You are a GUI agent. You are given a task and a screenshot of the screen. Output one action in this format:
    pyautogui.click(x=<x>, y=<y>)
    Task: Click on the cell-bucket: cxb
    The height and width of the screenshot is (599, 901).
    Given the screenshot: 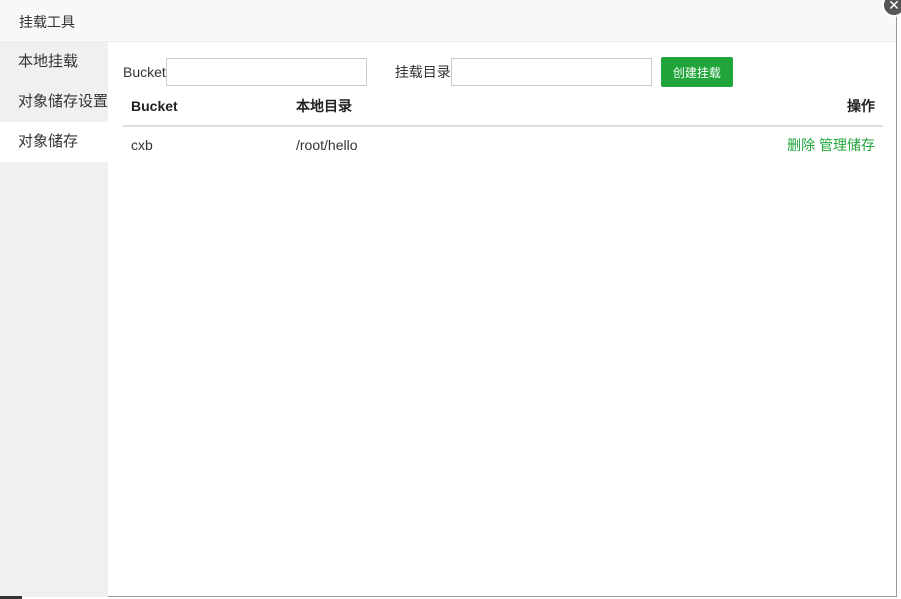 What is the action you would take?
    pyautogui.click(x=205, y=145)
    